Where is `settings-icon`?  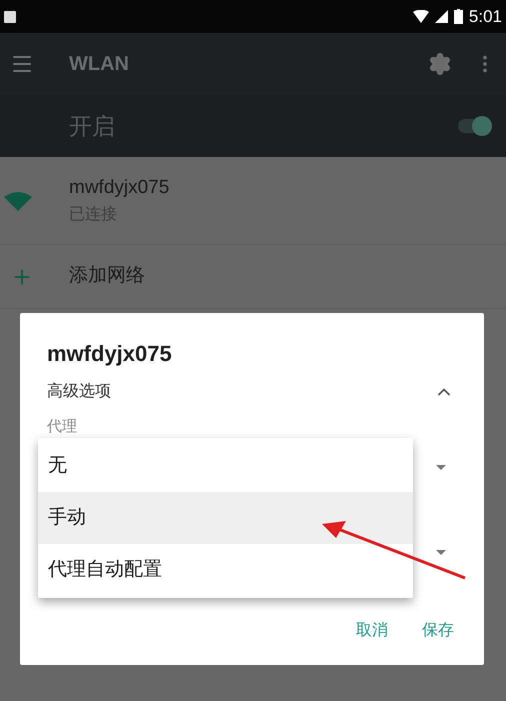
settings-icon is located at coordinates (440, 64).